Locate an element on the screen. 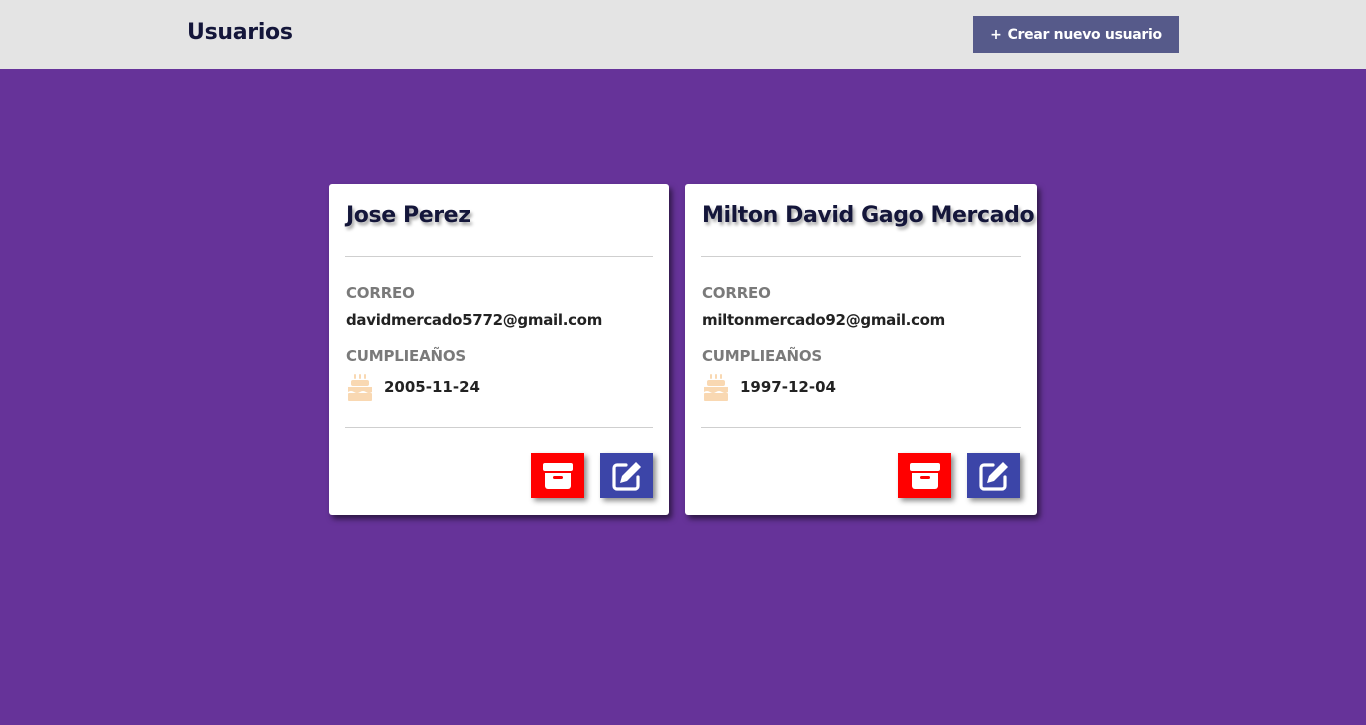 This screenshot has height=725, width=1366. create-user-button: + Crear nuevo usuario is located at coordinates (1076, 34).